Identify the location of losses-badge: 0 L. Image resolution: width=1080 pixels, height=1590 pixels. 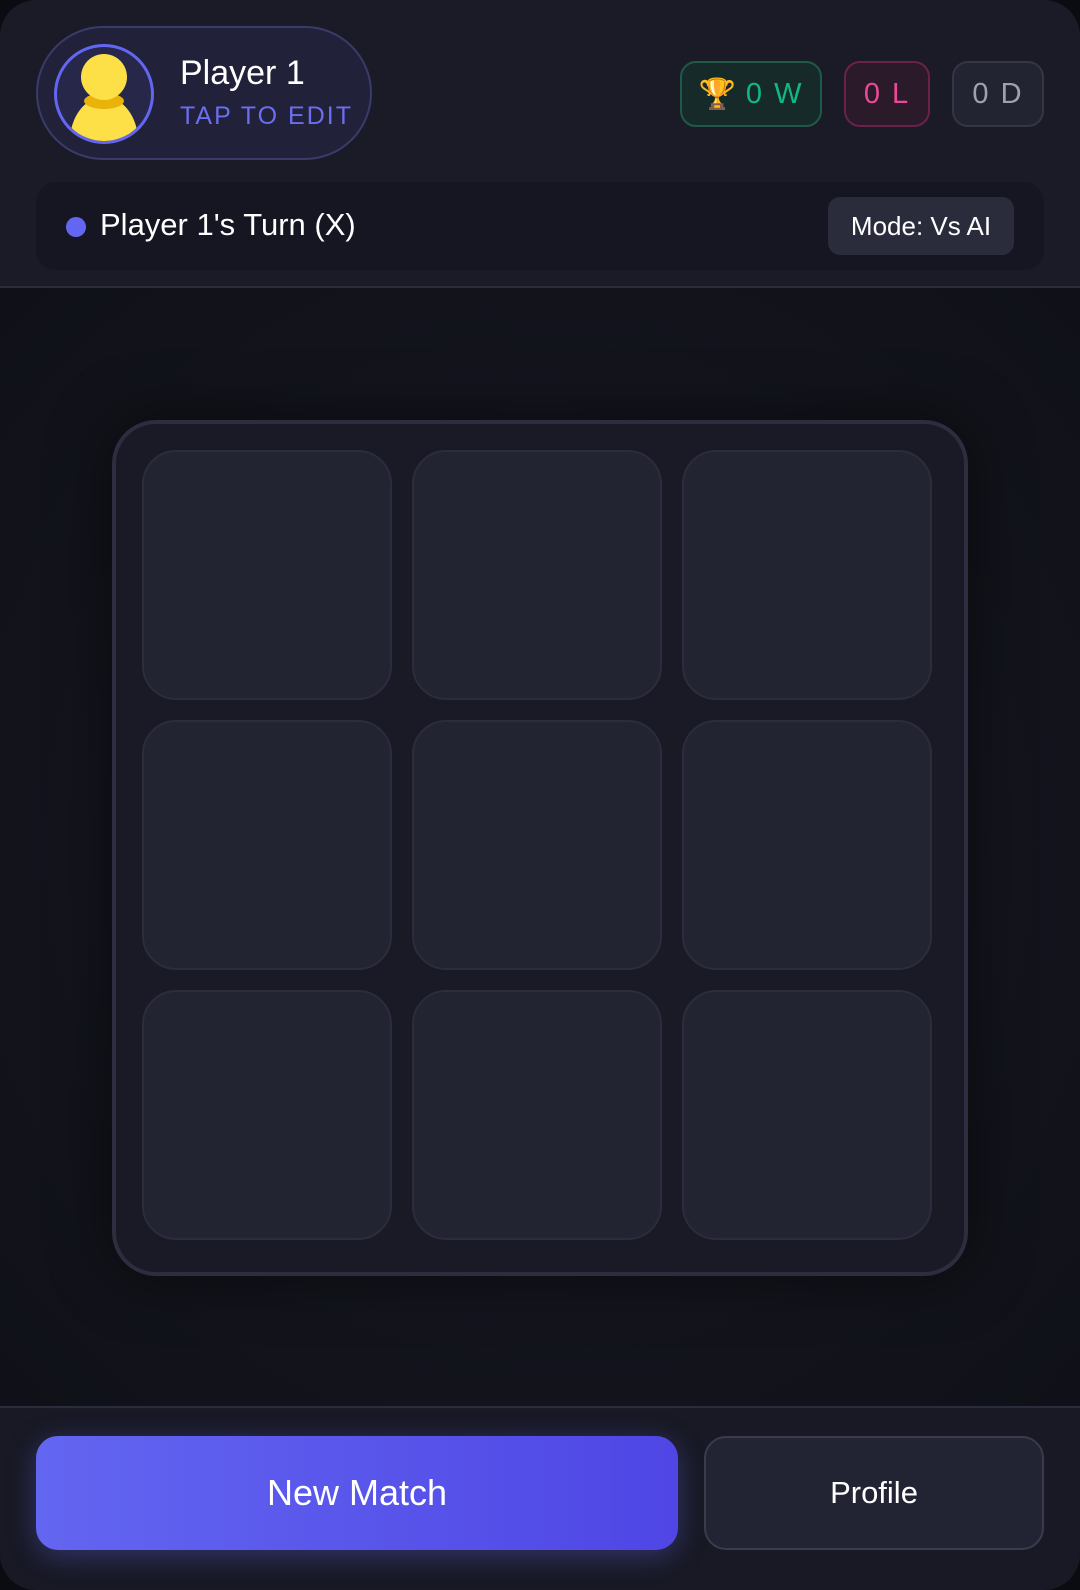
(887, 94).